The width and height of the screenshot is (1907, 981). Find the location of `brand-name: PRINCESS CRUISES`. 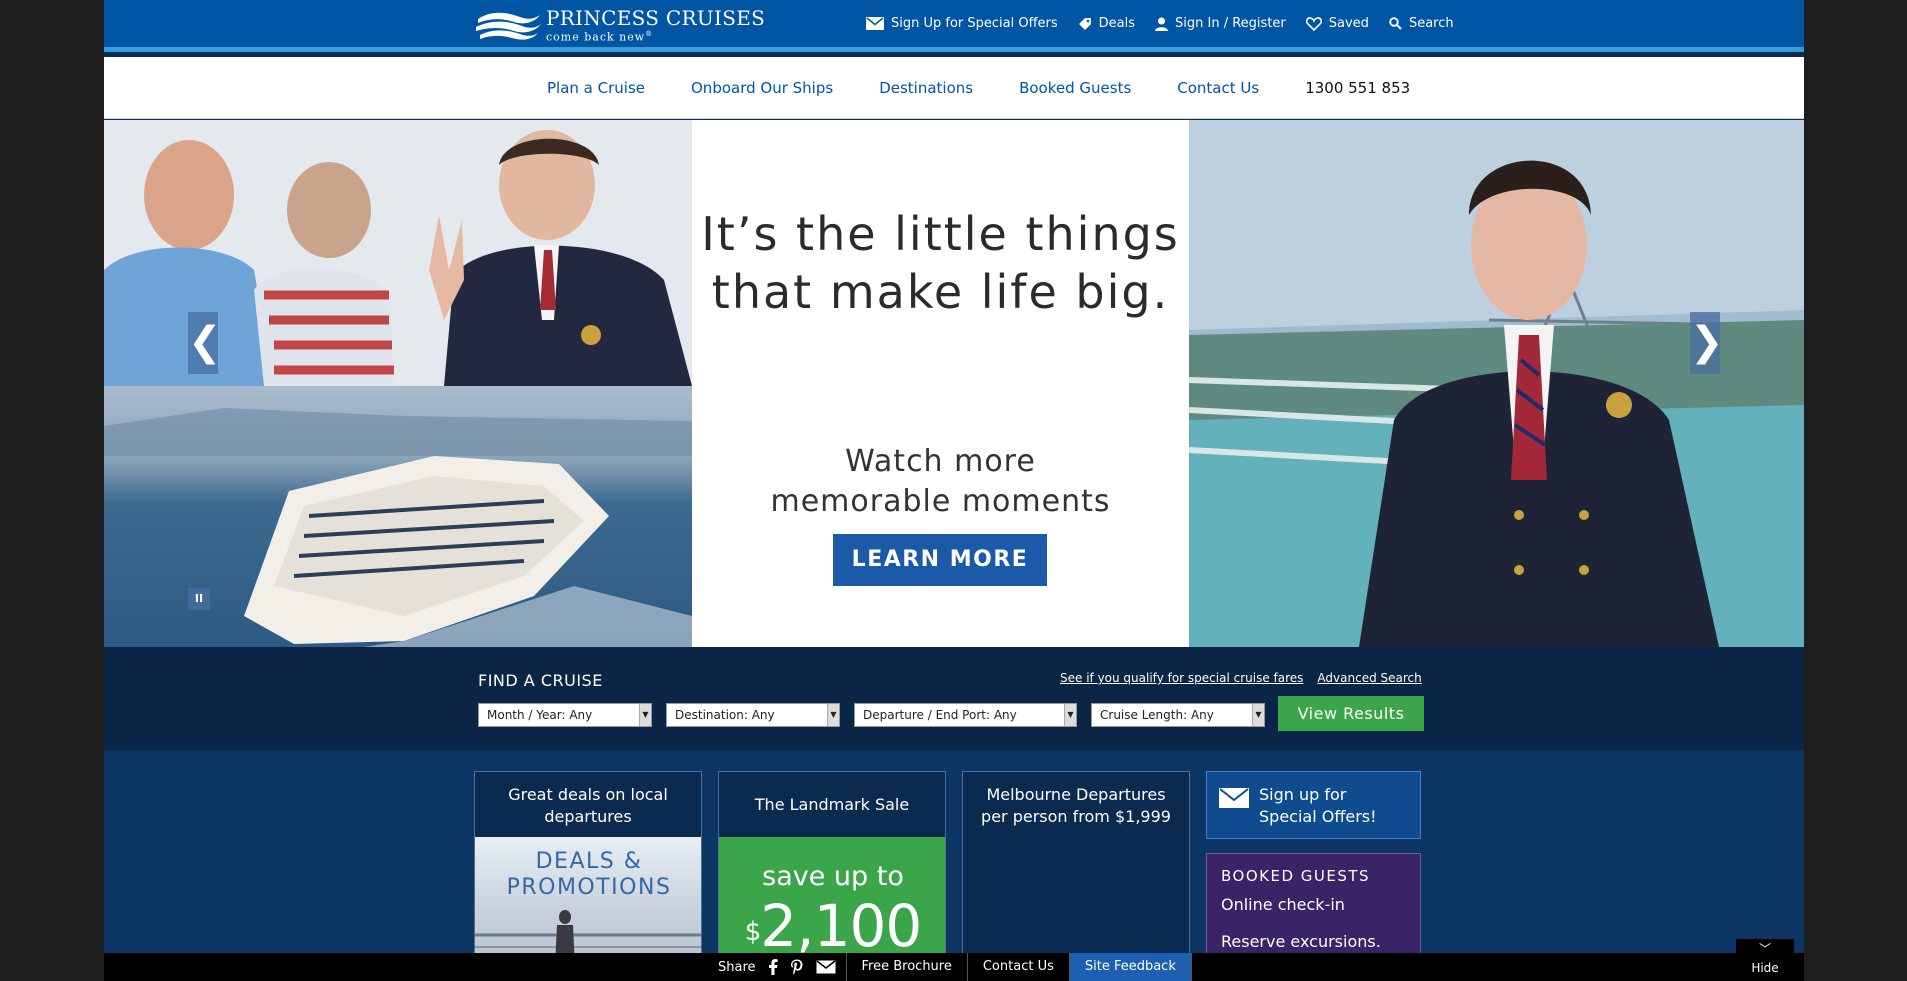

brand-name: PRINCESS CRUISES is located at coordinates (656, 18).